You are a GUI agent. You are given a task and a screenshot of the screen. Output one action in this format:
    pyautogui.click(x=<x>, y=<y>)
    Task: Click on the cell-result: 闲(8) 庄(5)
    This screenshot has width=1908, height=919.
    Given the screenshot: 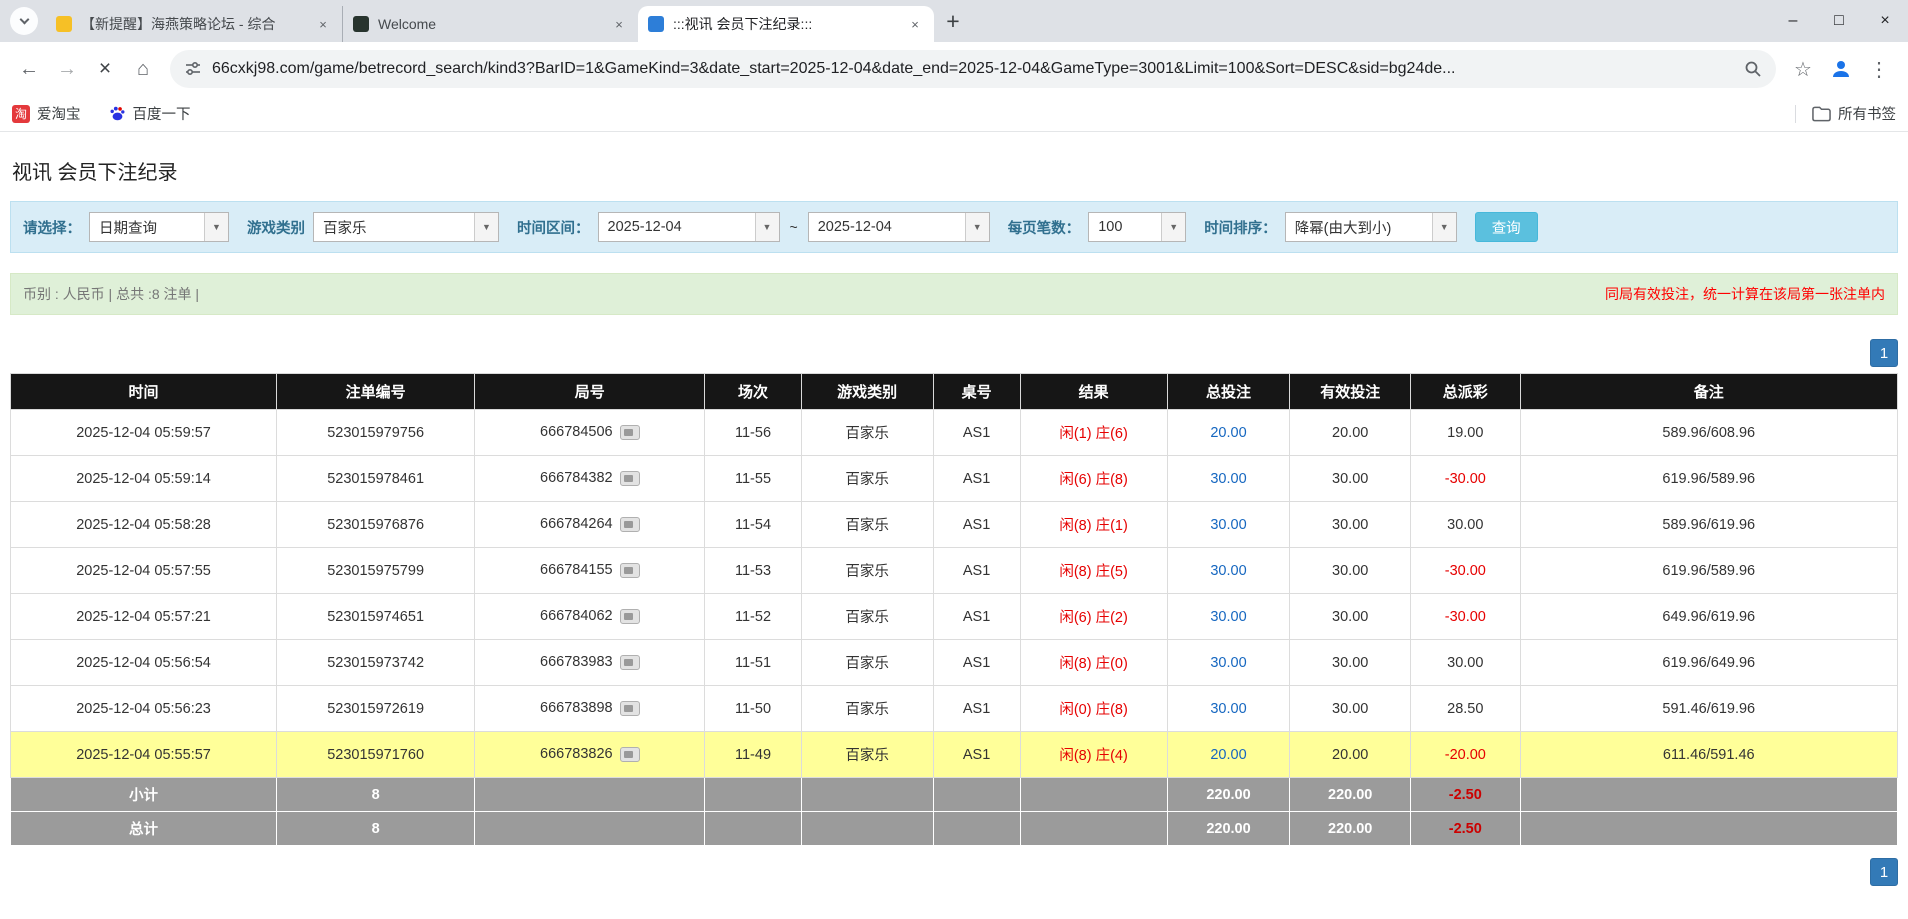 What is the action you would take?
    pyautogui.click(x=1093, y=570)
    